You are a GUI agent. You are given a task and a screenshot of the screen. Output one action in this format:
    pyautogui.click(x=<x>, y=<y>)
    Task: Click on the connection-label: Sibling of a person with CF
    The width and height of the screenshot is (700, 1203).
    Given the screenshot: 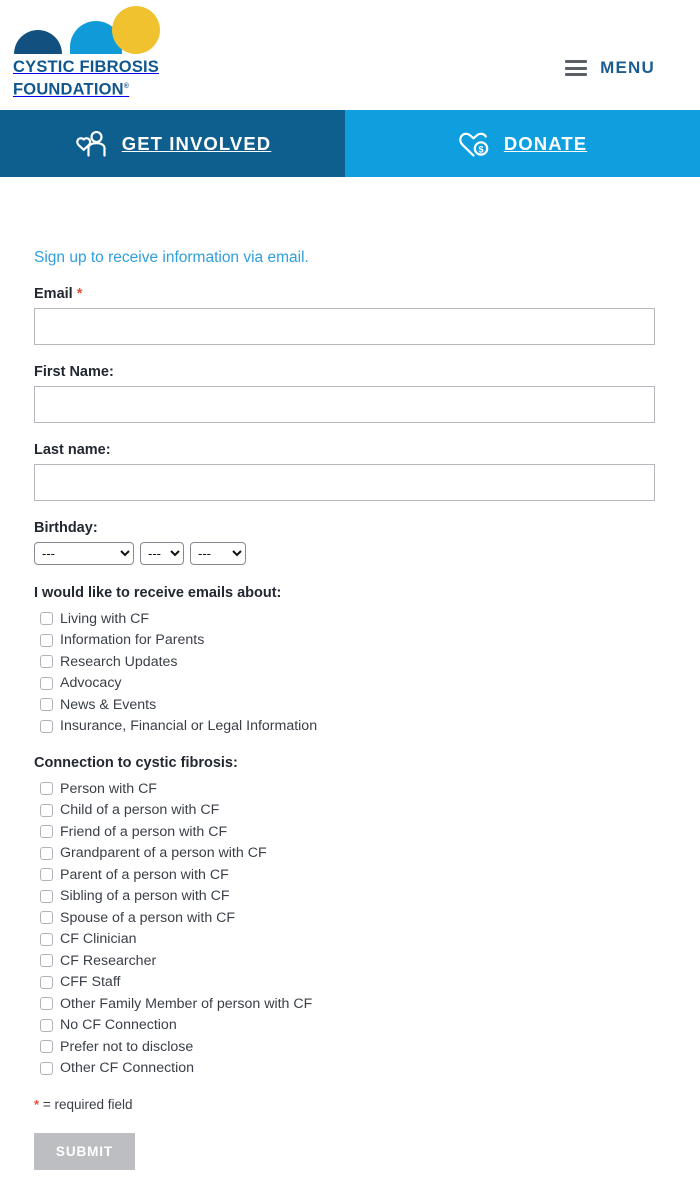 What is the action you would take?
    pyautogui.click(x=145, y=896)
    